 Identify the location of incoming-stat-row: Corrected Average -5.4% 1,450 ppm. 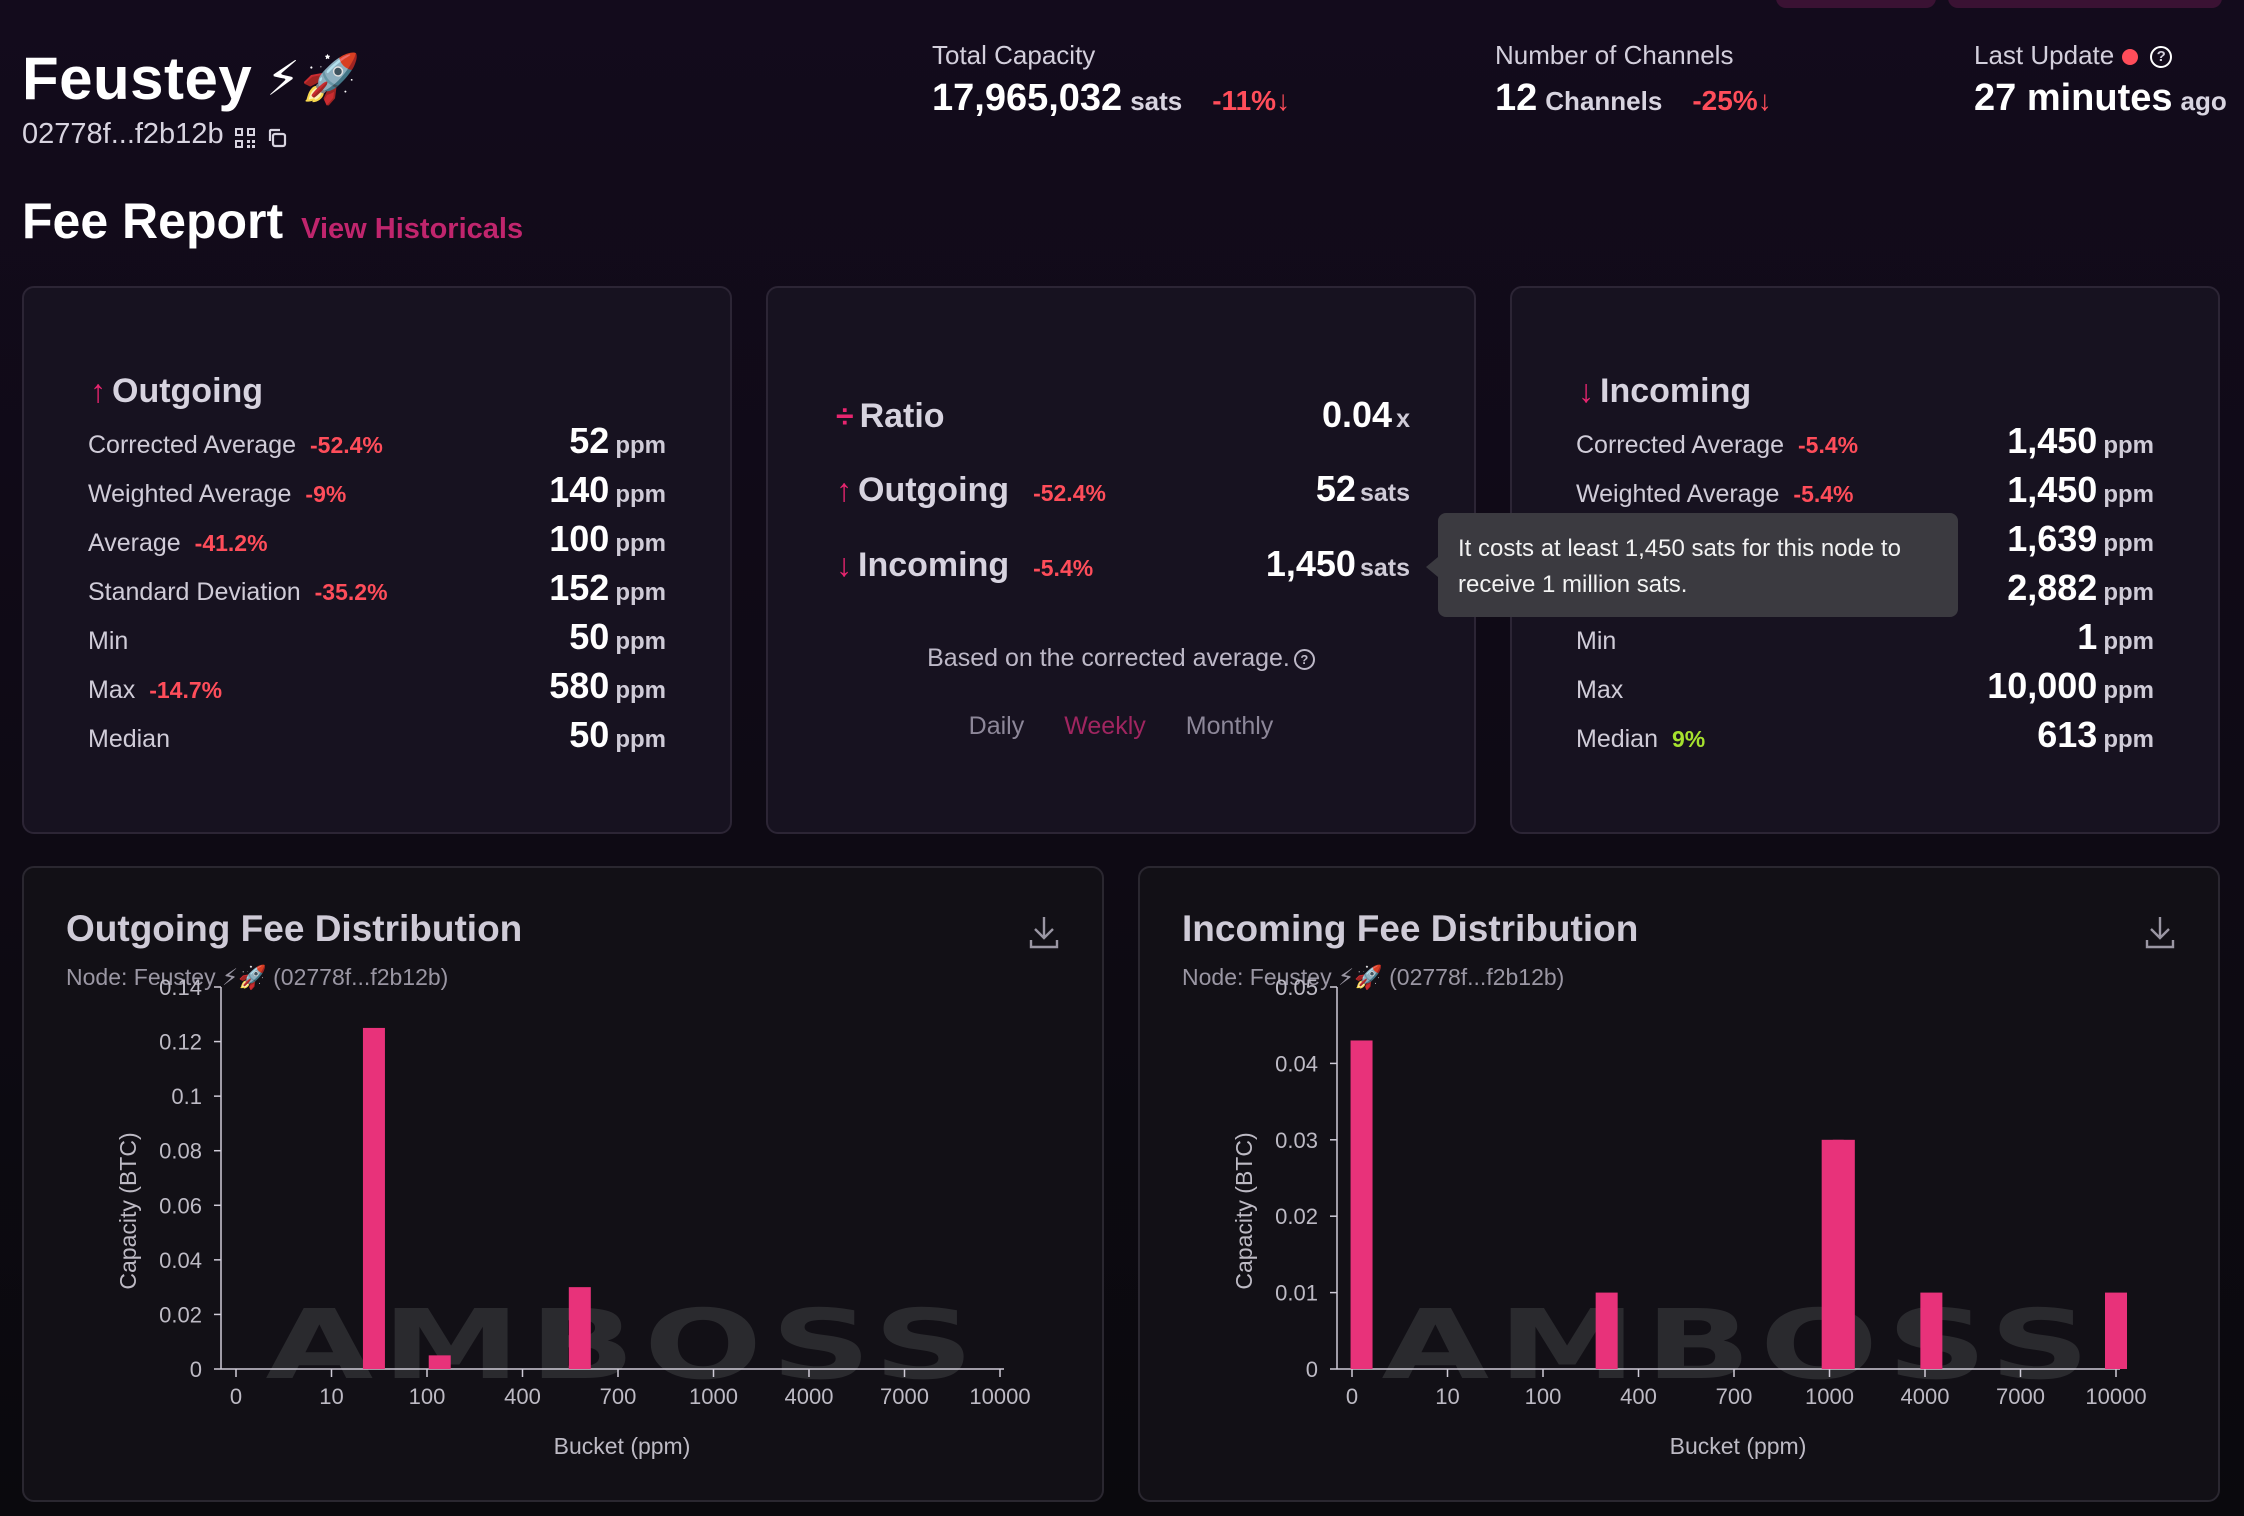
(1865, 440).